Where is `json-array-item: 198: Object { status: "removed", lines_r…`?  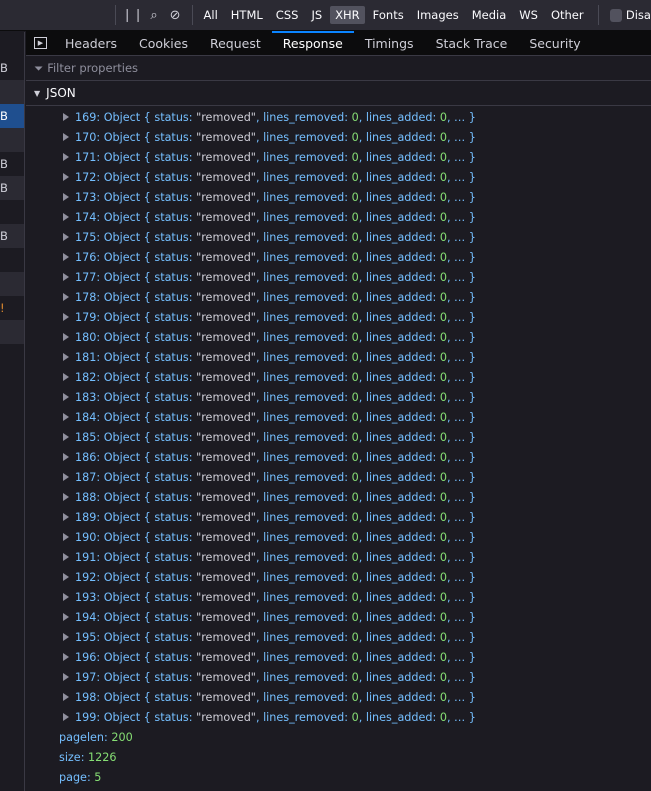
json-array-item: 198: Object { status: "removed", lines_r… is located at coordinates (338, 698).